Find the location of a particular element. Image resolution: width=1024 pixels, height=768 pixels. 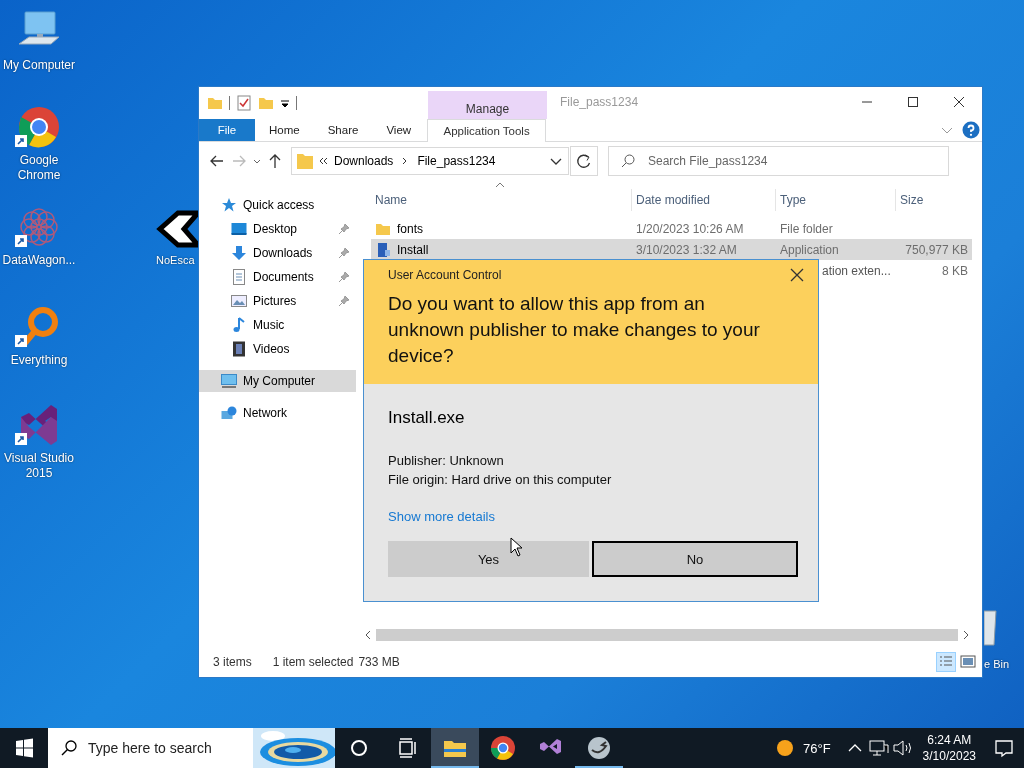

nav-item: Quick access is located at coordinates (277, 205).